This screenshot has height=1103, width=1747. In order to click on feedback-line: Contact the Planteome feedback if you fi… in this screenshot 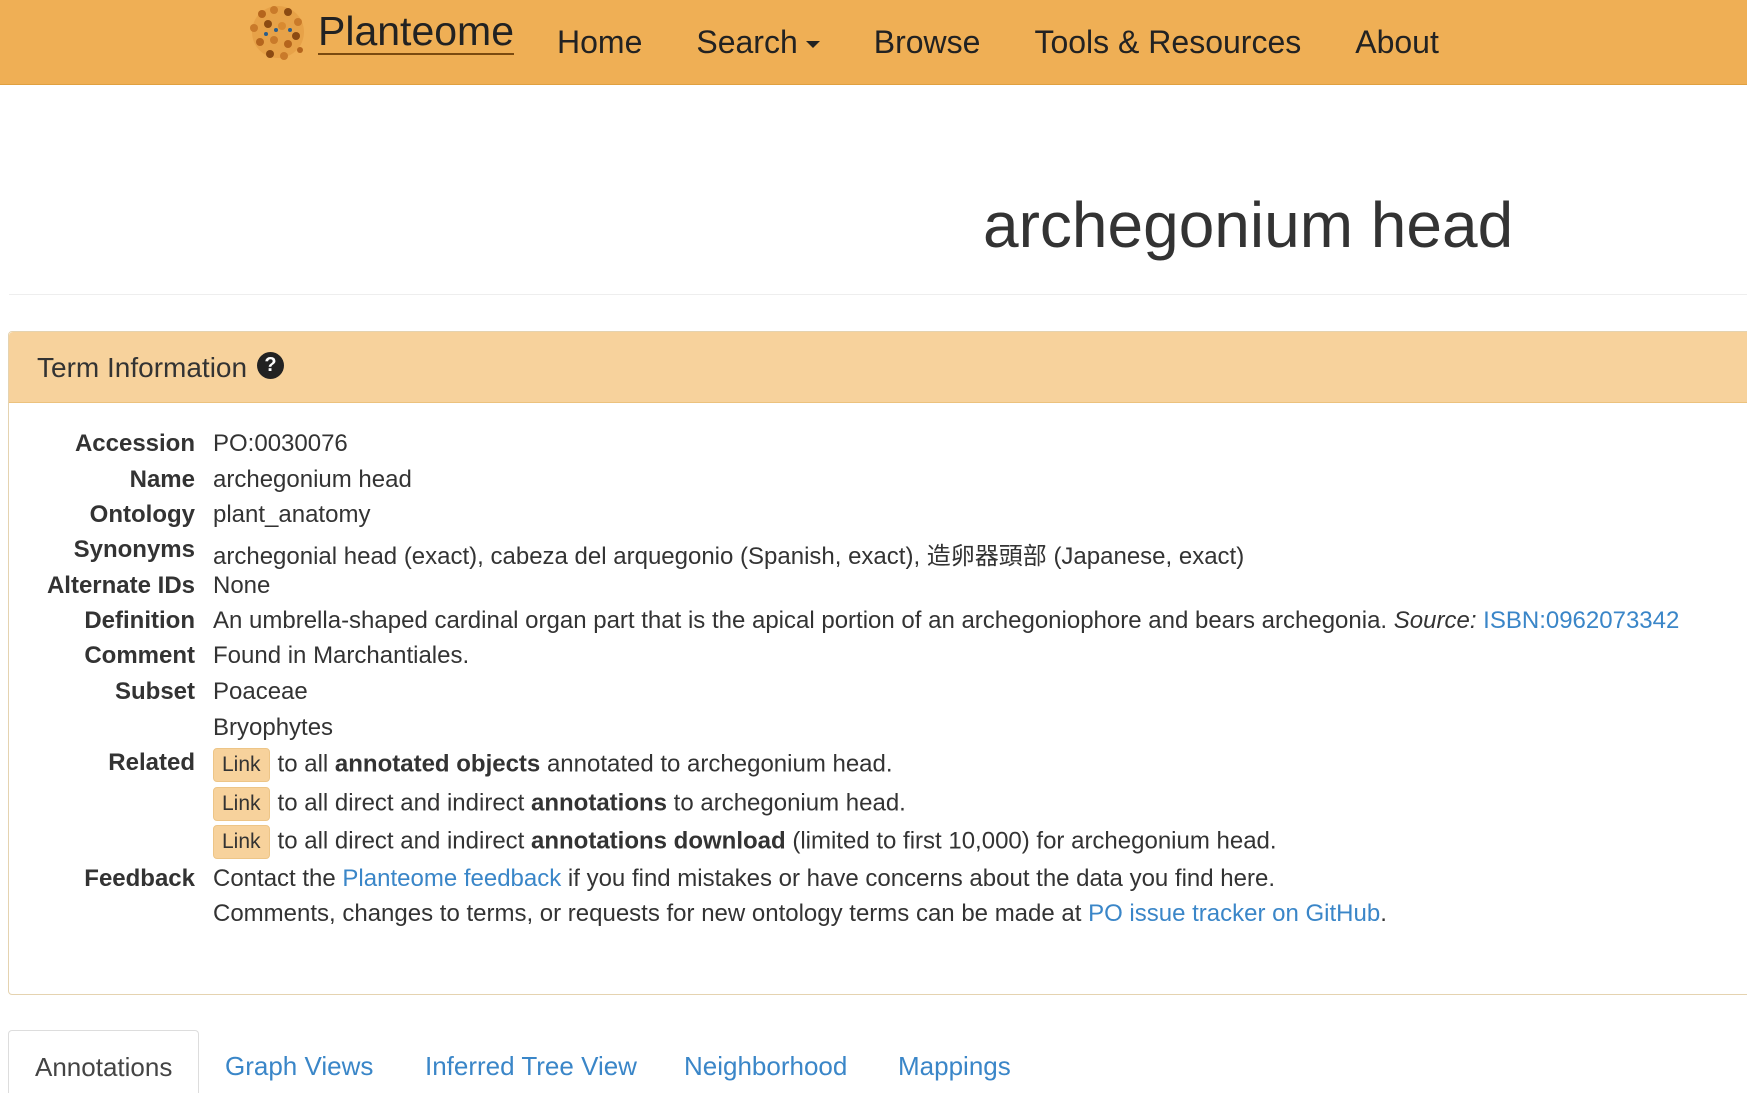, I will do `click(744, 879)`.